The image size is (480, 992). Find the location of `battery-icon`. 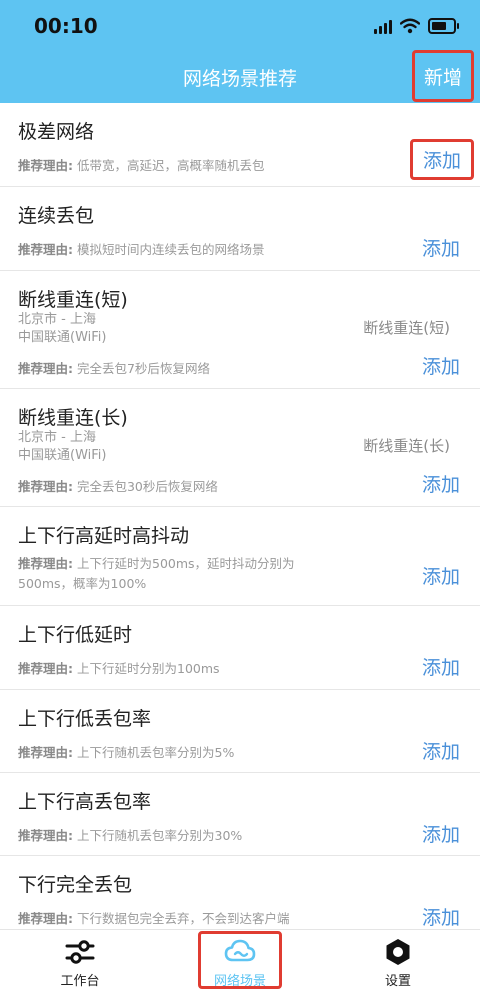

battery-icon is located at coordinates (443, 26).